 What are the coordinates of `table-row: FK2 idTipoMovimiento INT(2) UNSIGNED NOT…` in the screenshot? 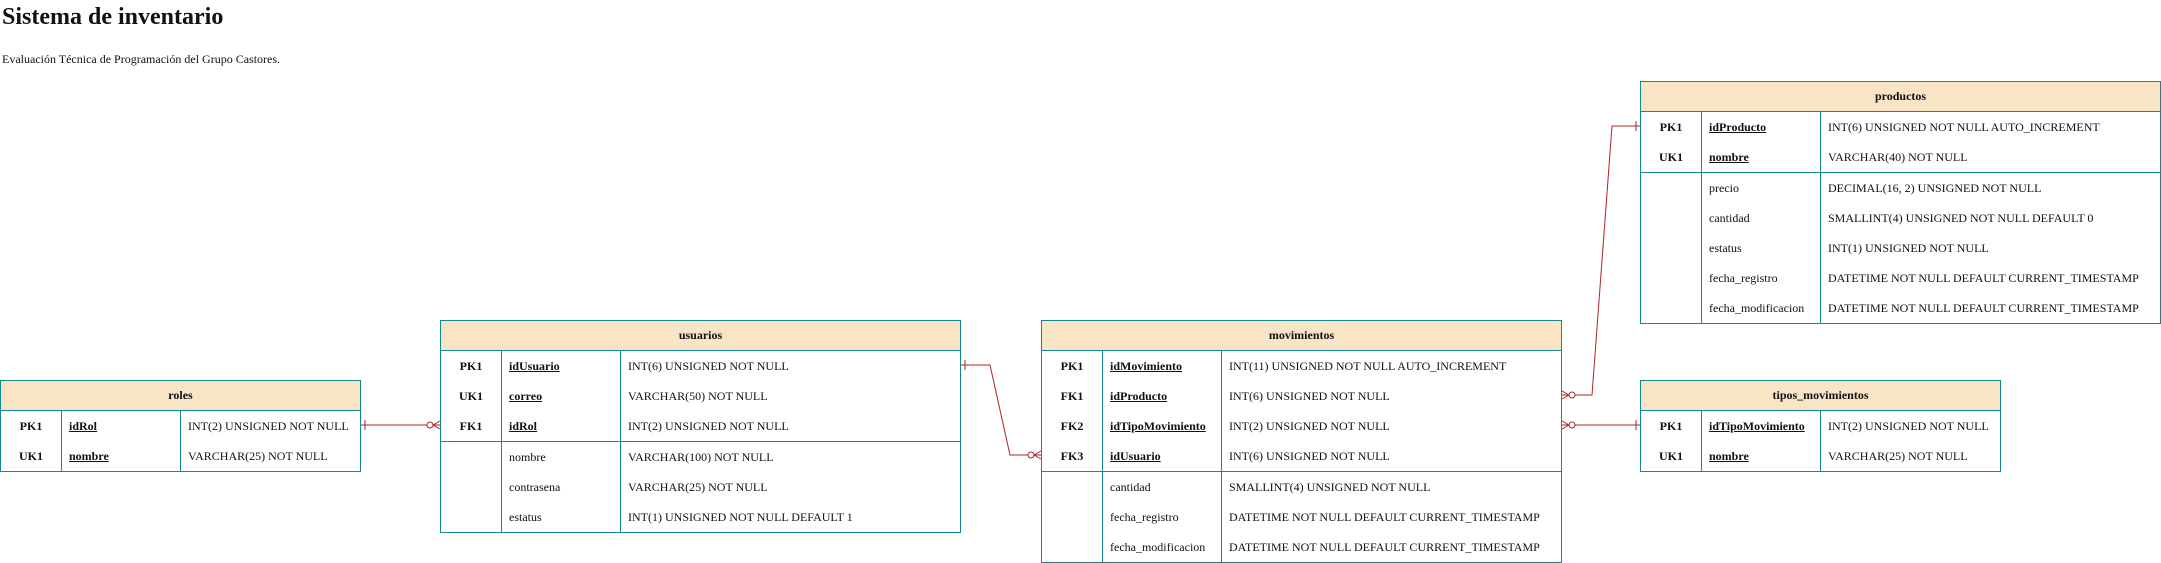 It's located at (1301, 426).